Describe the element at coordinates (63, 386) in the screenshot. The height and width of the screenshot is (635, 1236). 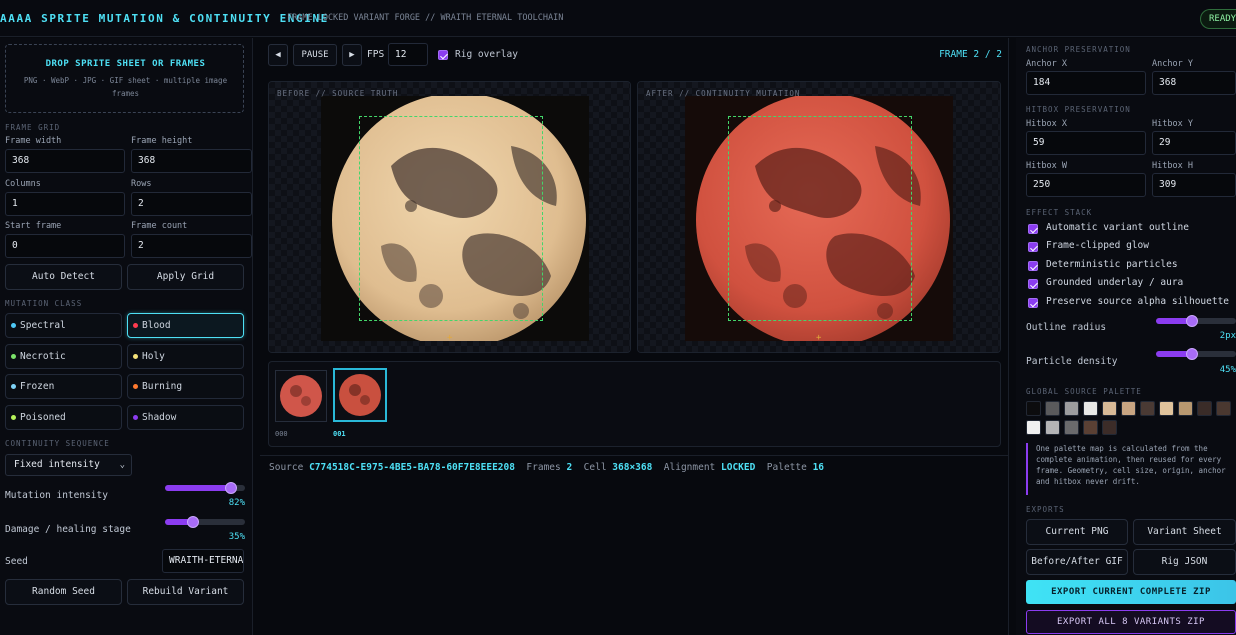
I see `mutation-class-frozen: Frozen` at that location.